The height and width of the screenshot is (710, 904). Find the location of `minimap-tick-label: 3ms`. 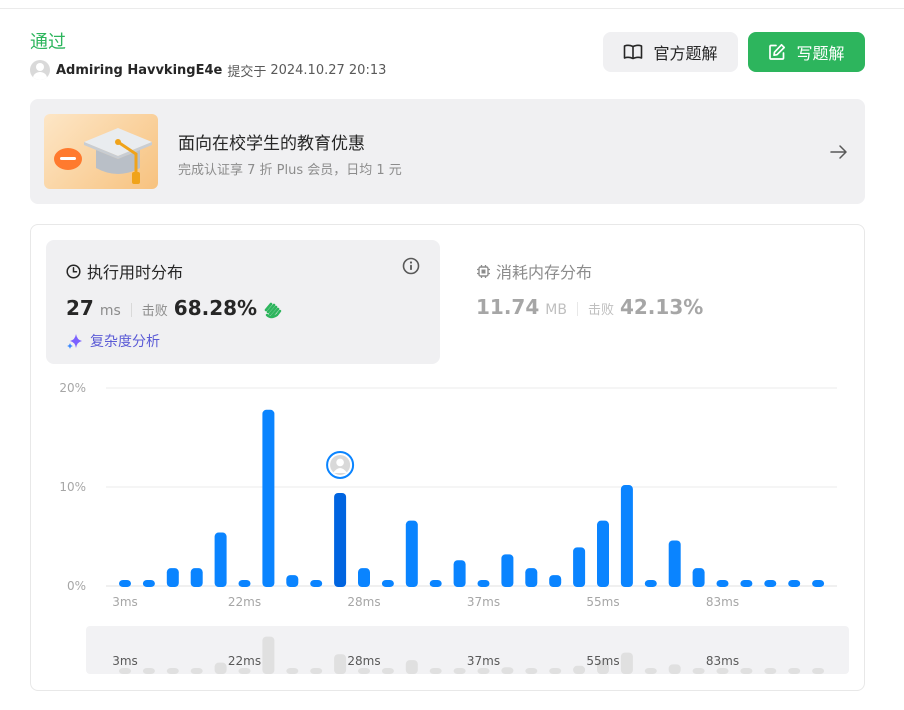

minimap-tick-label: 3ms is located at coordinates (125, 661).